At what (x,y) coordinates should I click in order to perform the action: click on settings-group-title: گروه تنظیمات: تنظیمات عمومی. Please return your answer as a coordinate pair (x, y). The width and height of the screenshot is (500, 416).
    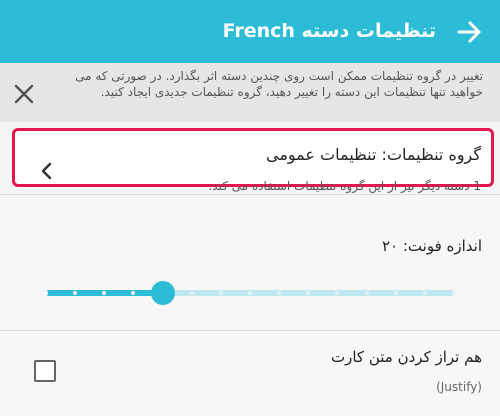
    Looking at the image, I should click on (373, 154).